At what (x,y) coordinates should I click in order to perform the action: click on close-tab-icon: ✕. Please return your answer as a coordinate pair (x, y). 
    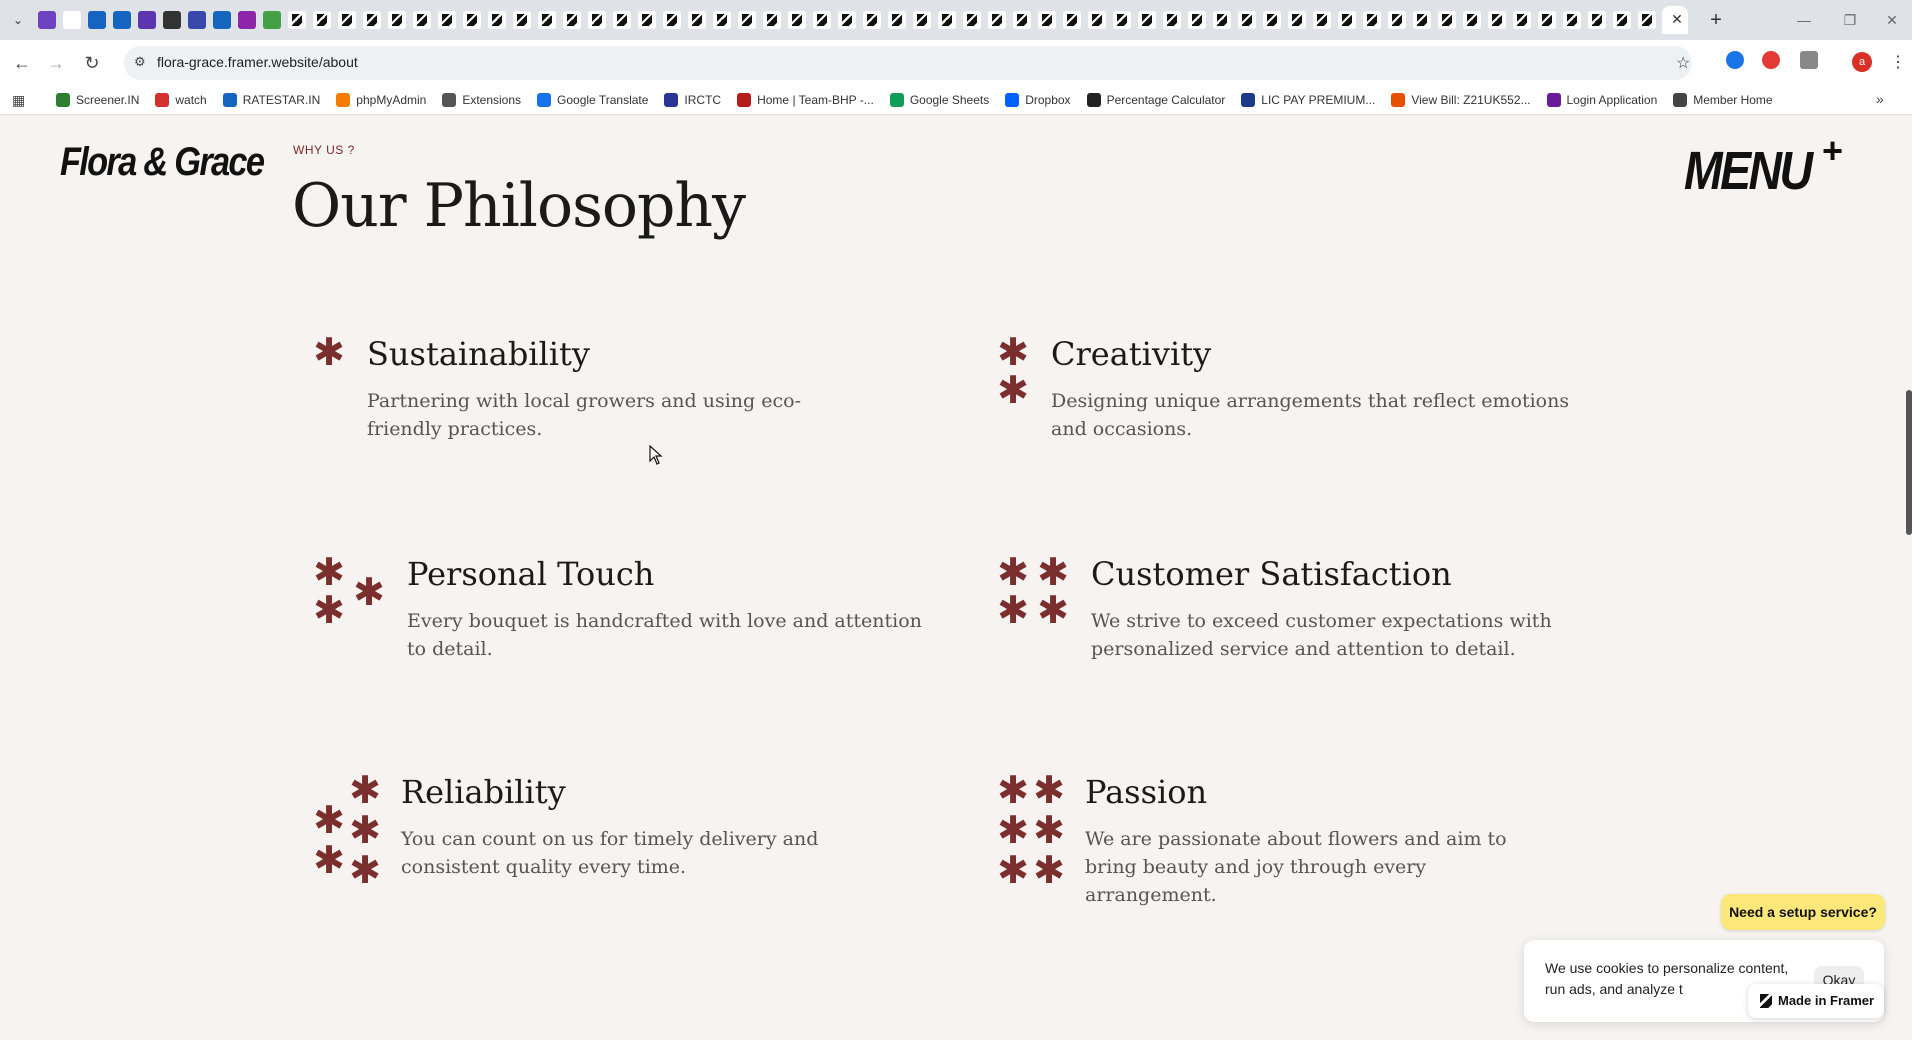
    Looking at the image, I should click on (1677, 19).